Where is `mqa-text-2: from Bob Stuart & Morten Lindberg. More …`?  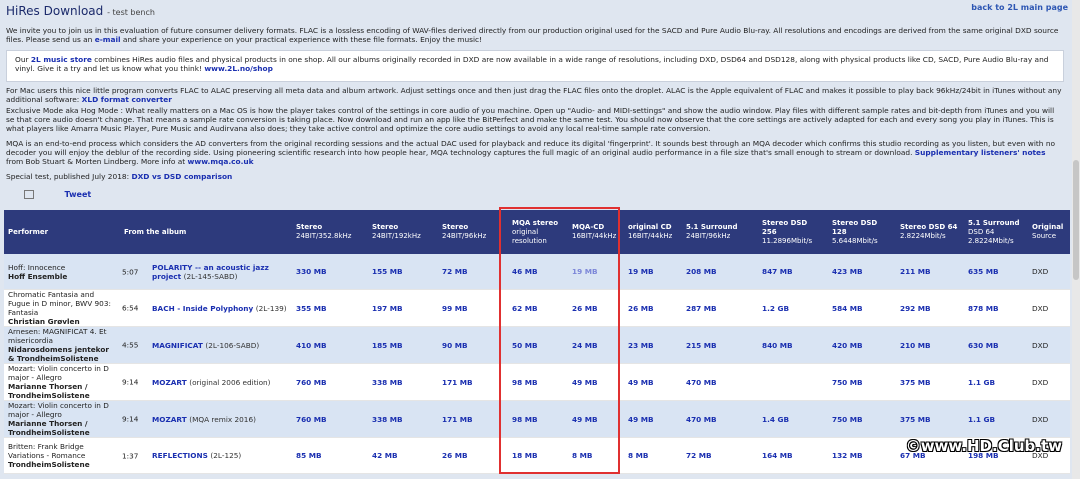
mqa-text-2: from Bob Stuart & Morten Lindberg. More … is located at coordinates (96, 161).